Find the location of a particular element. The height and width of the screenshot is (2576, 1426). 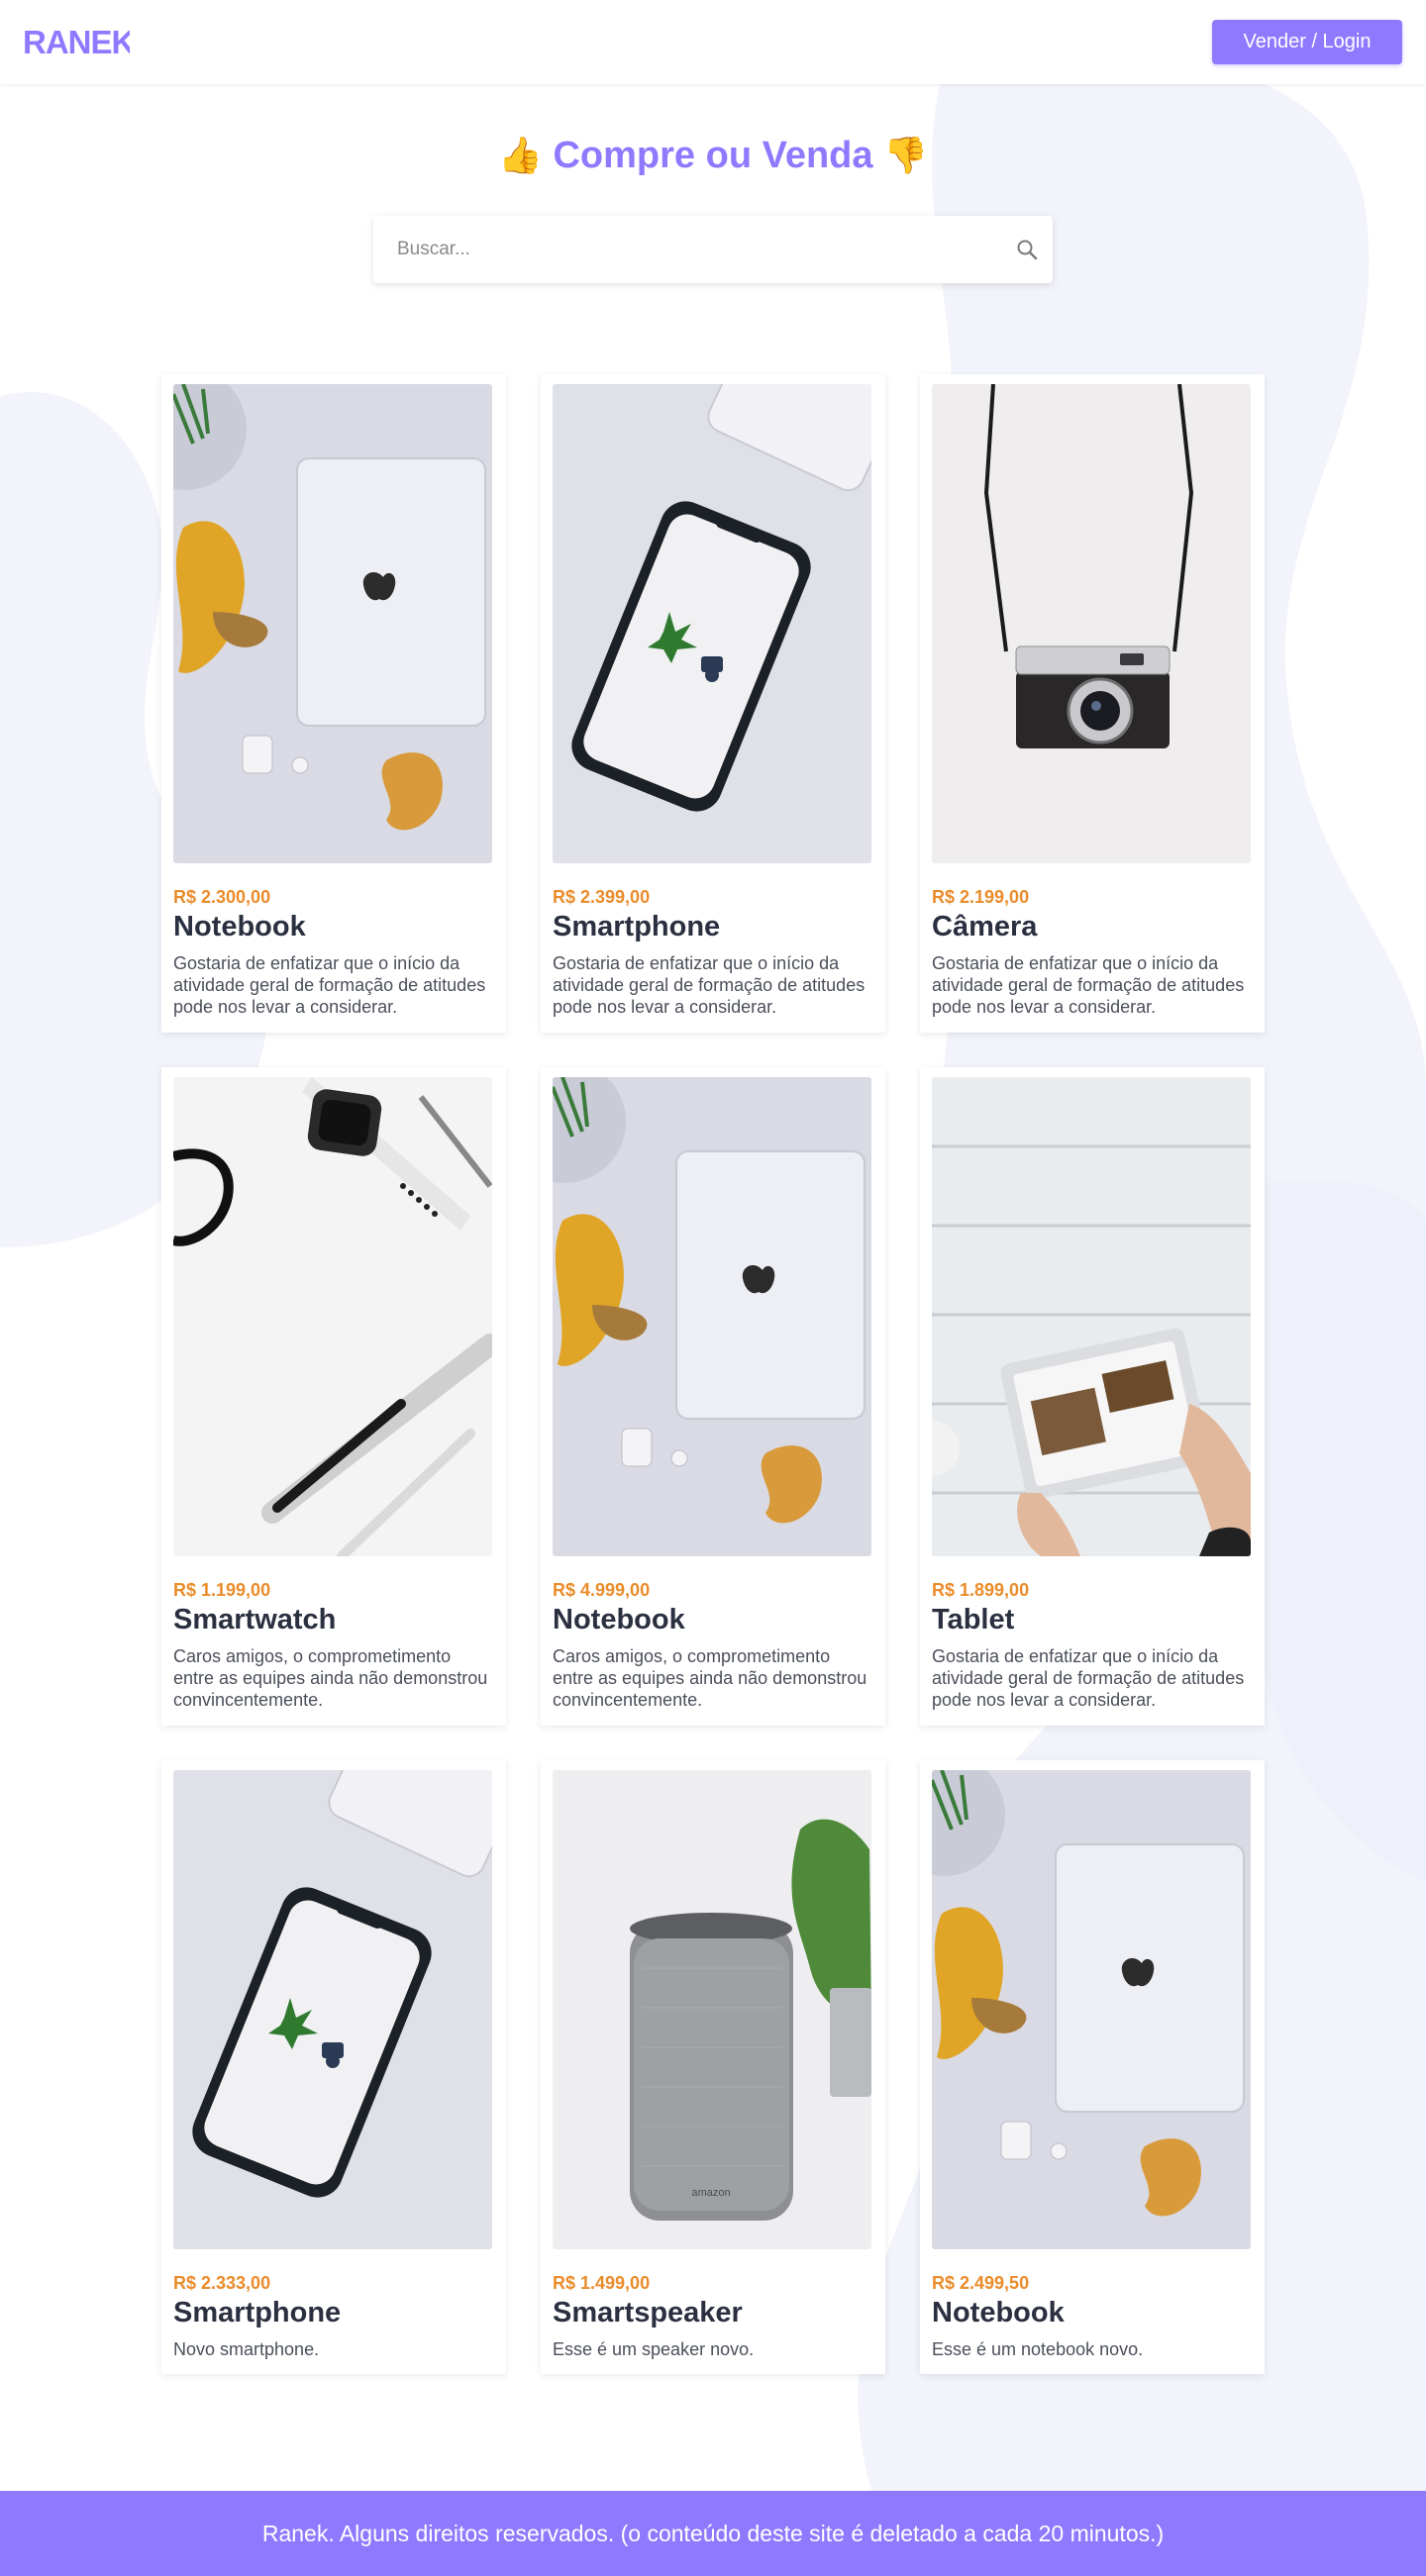

camera-photo is located at coordinates (1091, 623).